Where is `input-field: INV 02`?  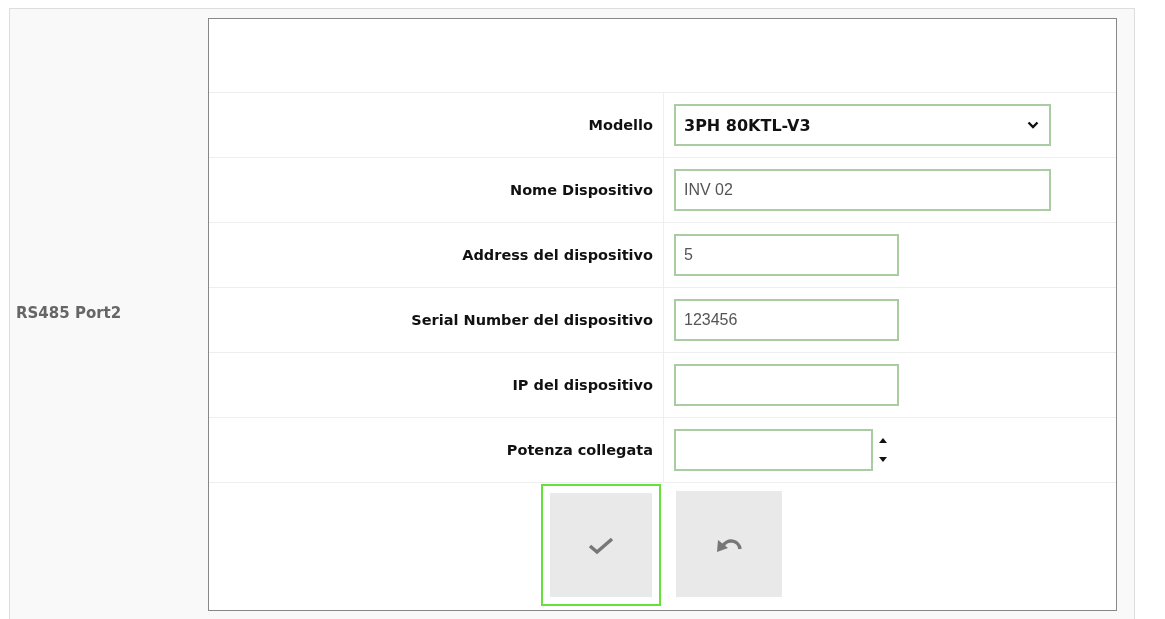 input-field: INV 02 is located at coordinates (862, 190).